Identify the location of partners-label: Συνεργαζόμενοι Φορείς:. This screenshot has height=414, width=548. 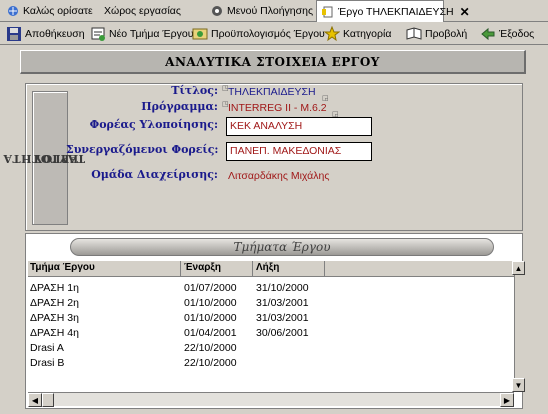
(142, 149).